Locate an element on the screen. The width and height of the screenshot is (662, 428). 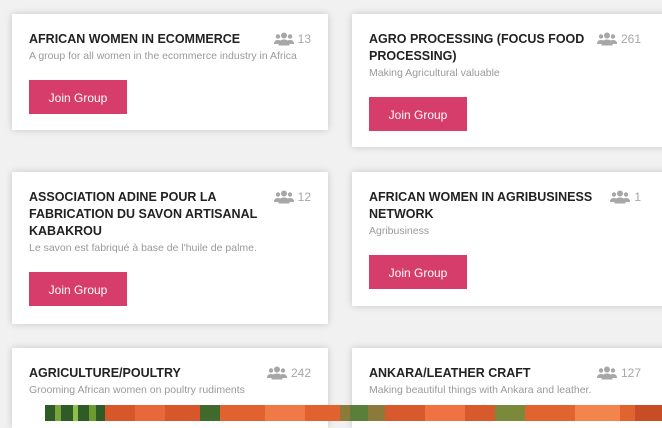
group-title: AFRICAN WOMEN IN ECOMMERCE is located at coordinates (137, 39).